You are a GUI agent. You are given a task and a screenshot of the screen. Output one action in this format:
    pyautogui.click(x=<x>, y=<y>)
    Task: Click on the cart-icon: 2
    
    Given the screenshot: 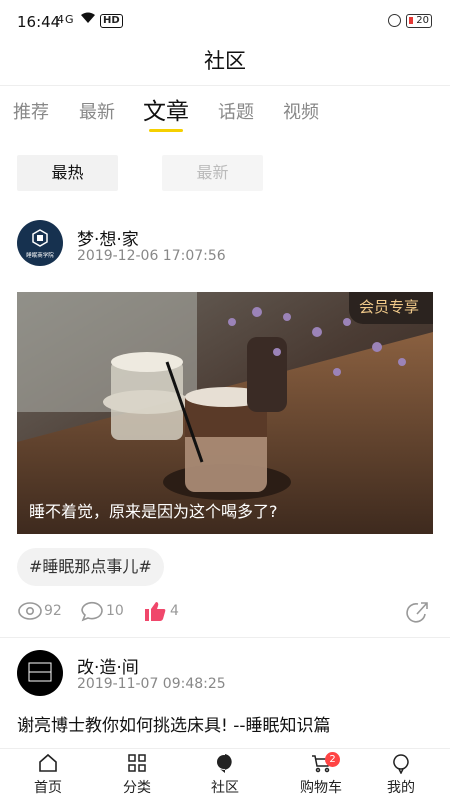 What is the action you would take?
    pyautogui.click(x=321, y=763)
    